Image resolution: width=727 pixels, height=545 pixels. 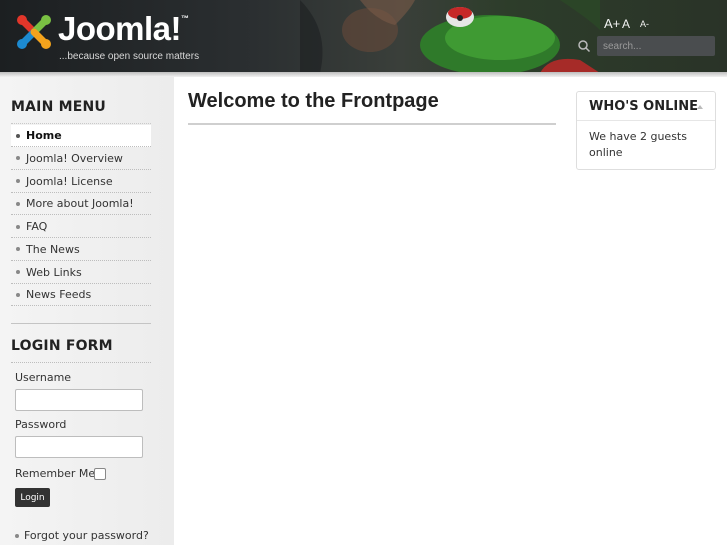 I want to click on remember-me-checkbox, so click(x=100, y=474).